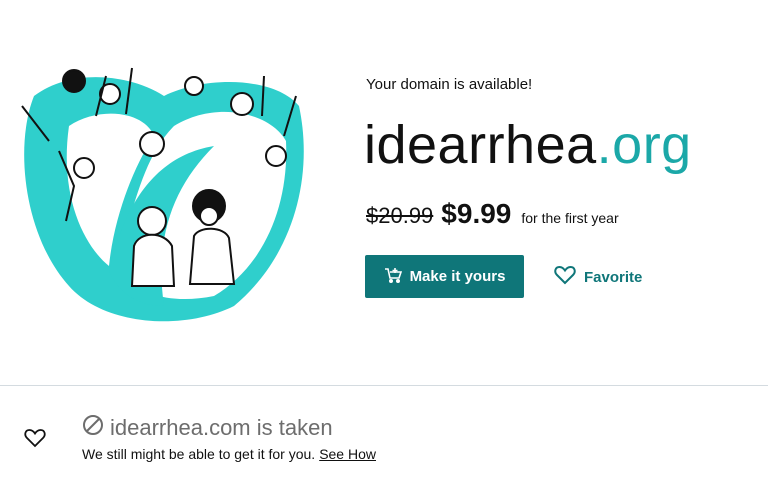 This screenshot has height=482, width=768. I want to click on make-it-yours-label: Make it yours, so click(457, 276).